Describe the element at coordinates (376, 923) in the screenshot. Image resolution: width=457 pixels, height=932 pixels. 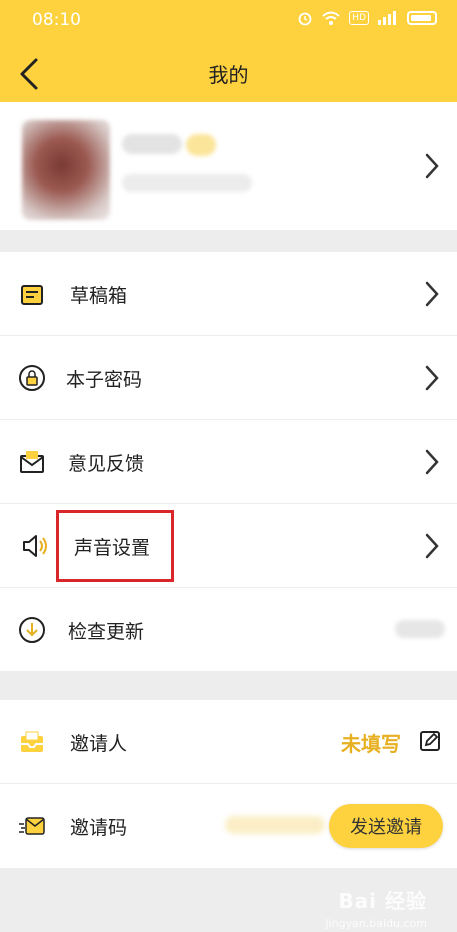
I see `watermark-url: jingyan.baidu.com` at that location.